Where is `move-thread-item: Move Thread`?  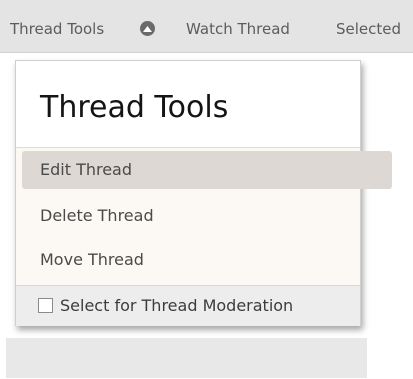
move-thread-item: Move Thread is located at coordinates (207, 260).